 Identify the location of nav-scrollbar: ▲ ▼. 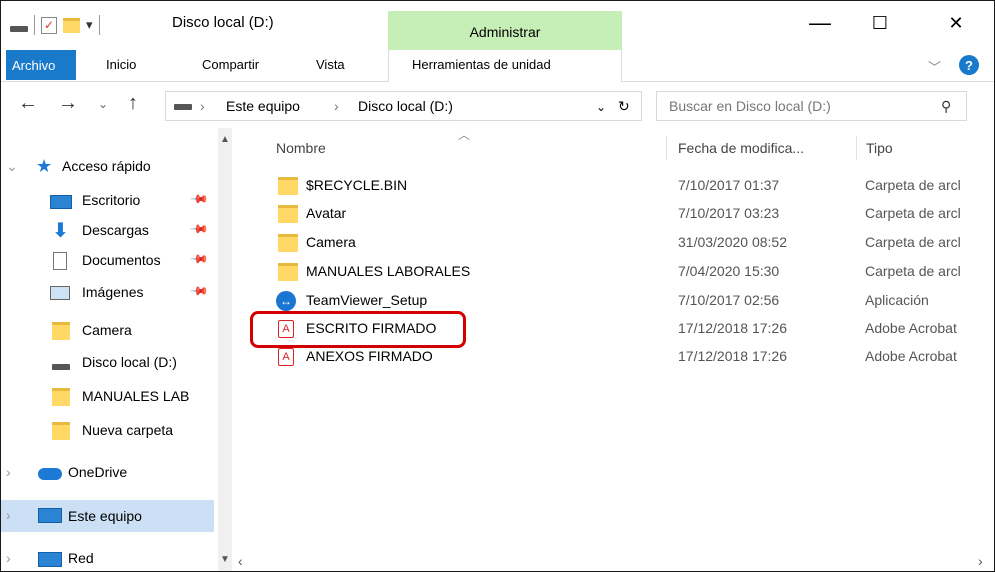
(225, 350).